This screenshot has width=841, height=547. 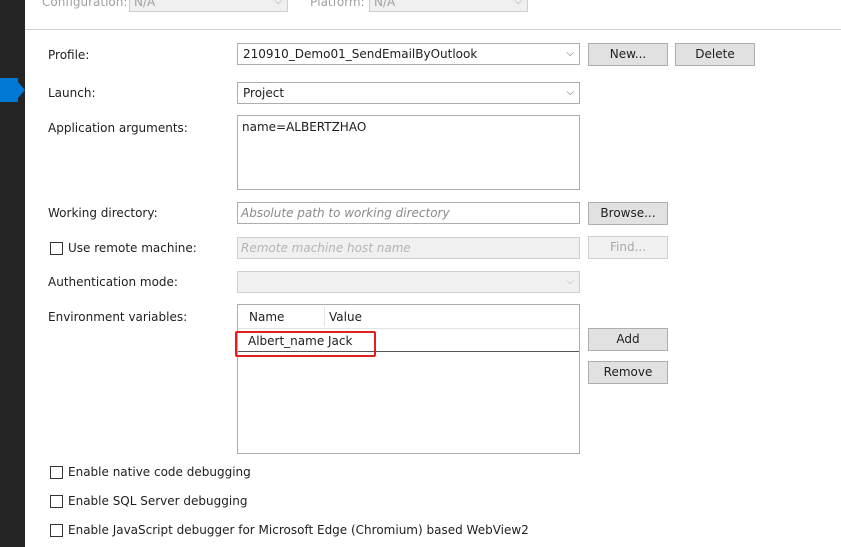 What do you see at coordinates (408, 282) in the screenshot?
I see `auth-mode-select: ⌵` at bounding box center [408, 282].